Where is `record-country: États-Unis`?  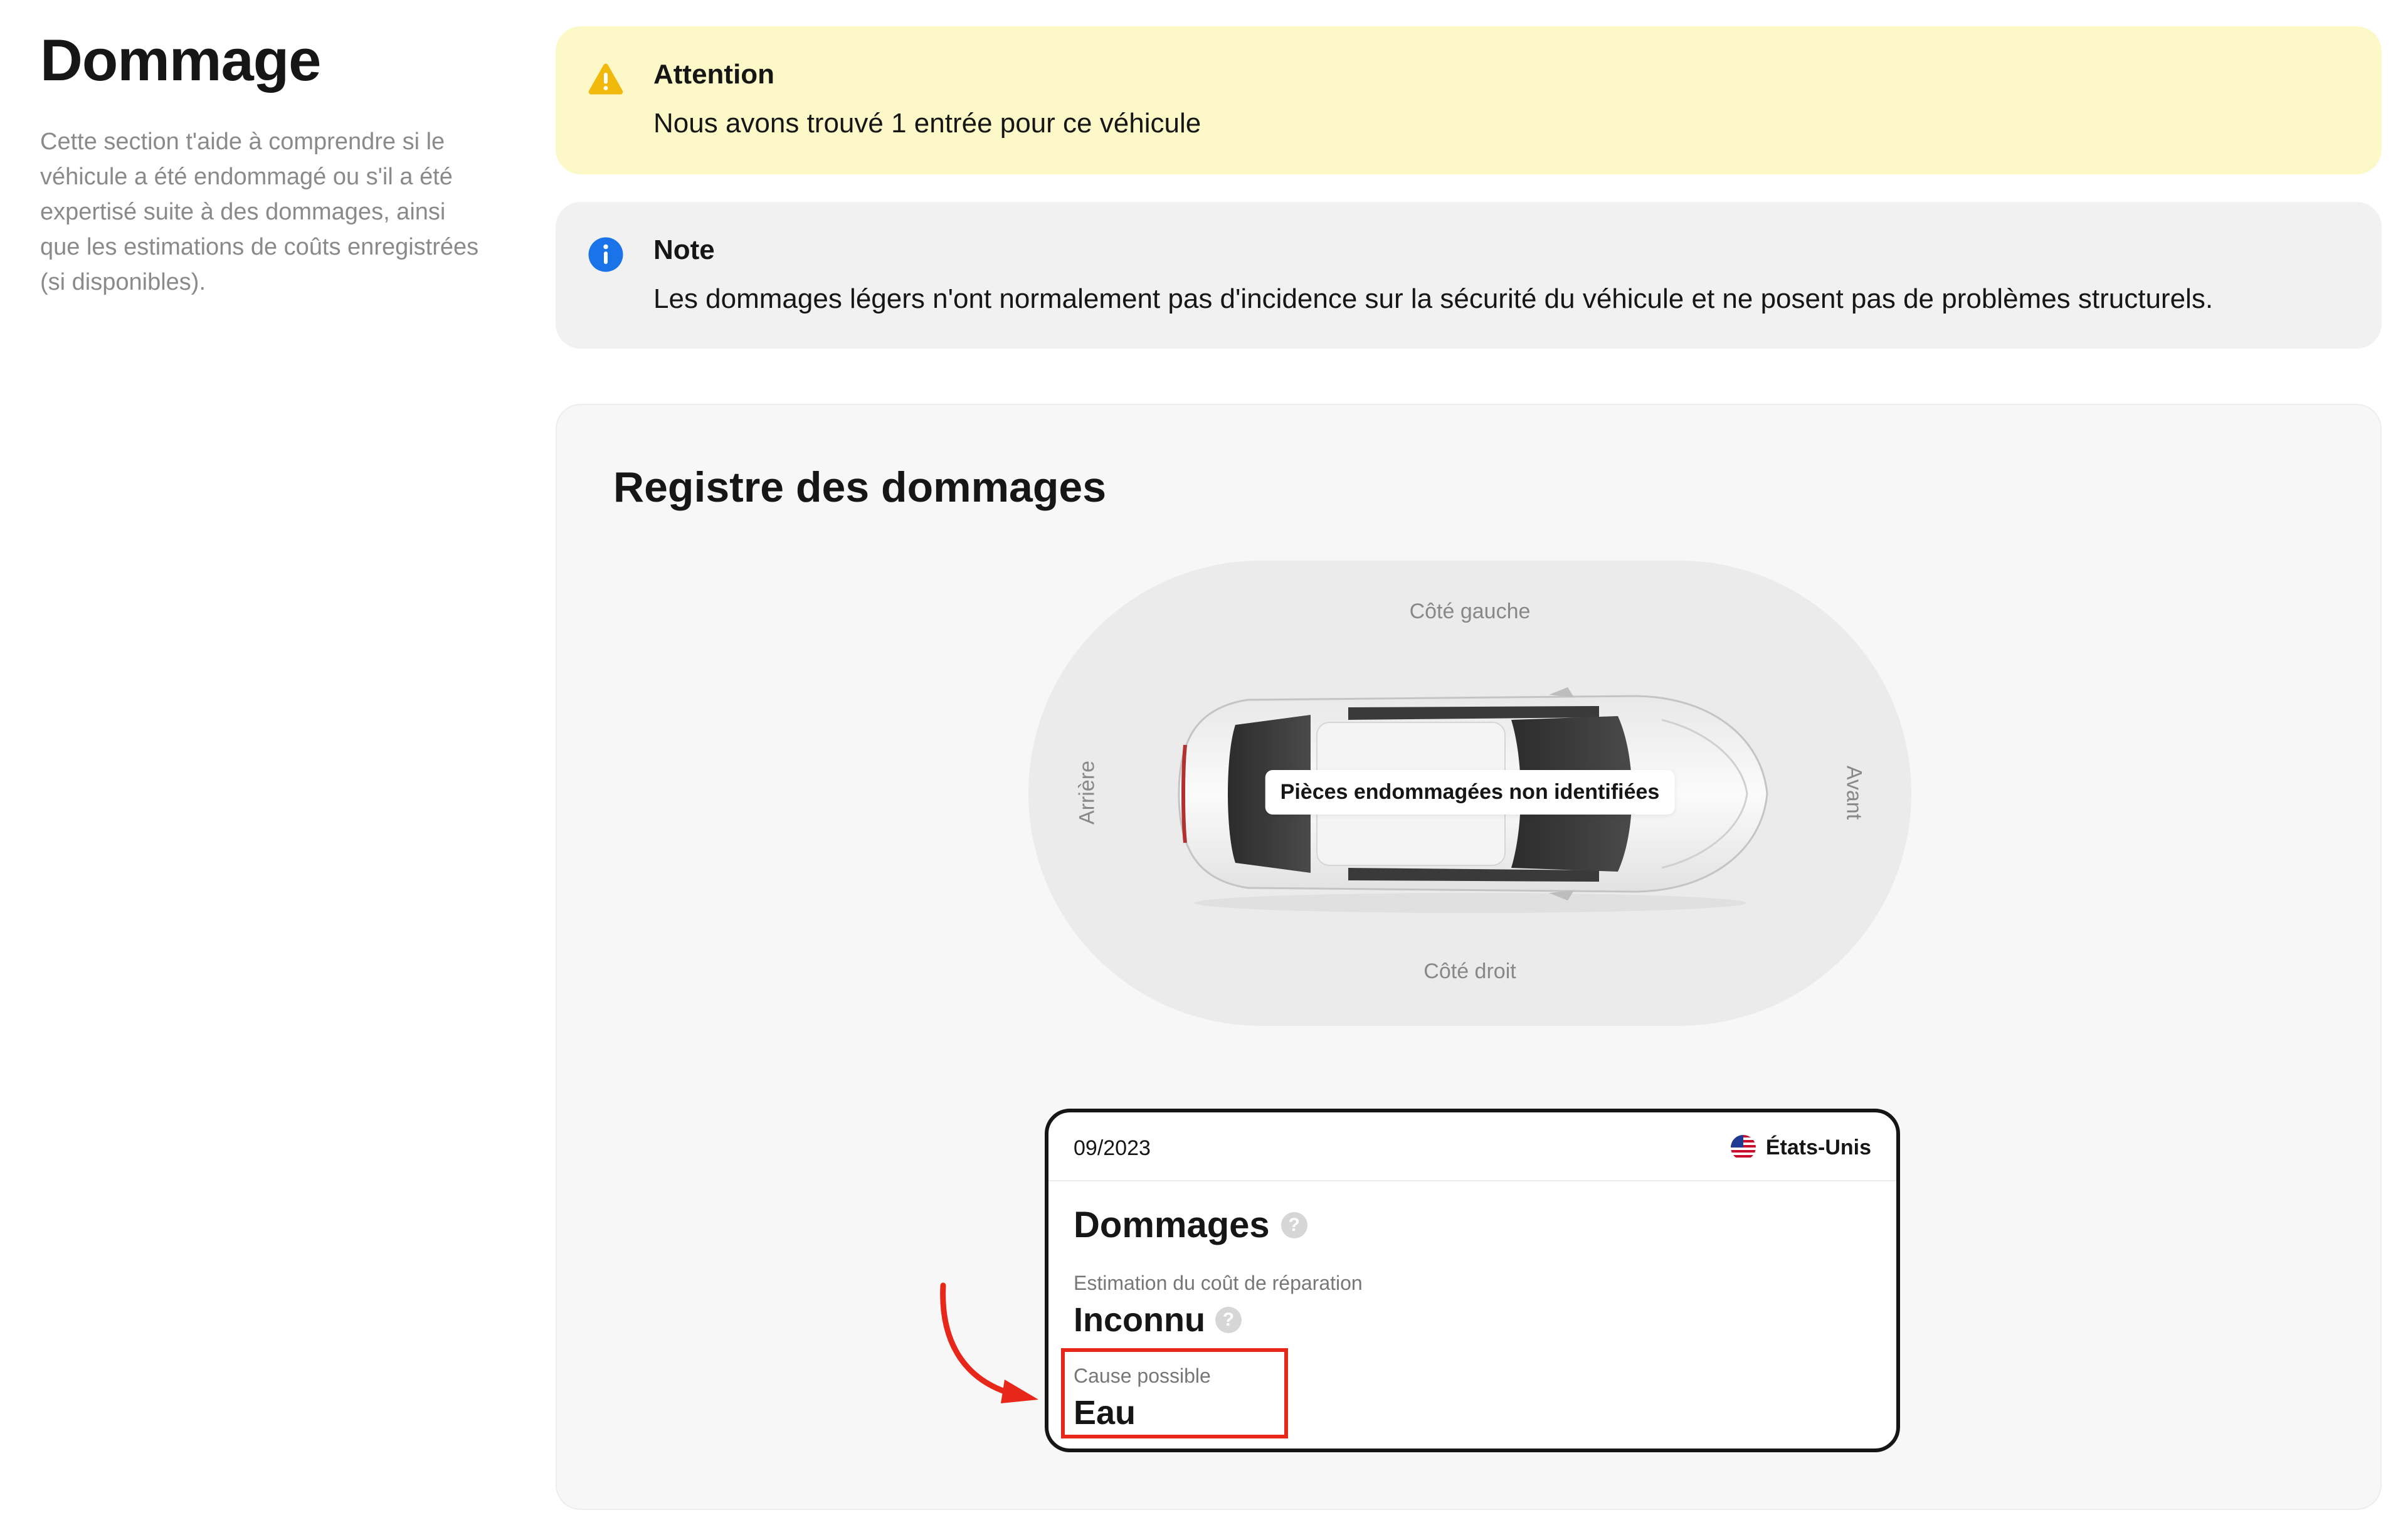 record-country: États-Unis is located at coordinates (1800, 1147).